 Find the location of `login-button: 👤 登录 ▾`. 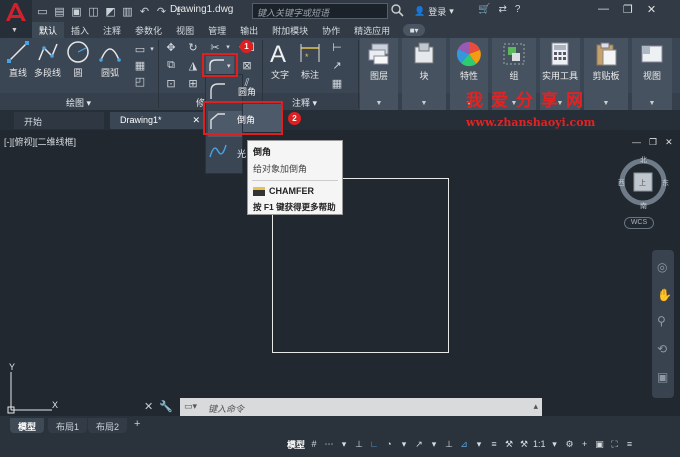

login-button: 👤 登录 ▾ is located at coordinates (434, 11).